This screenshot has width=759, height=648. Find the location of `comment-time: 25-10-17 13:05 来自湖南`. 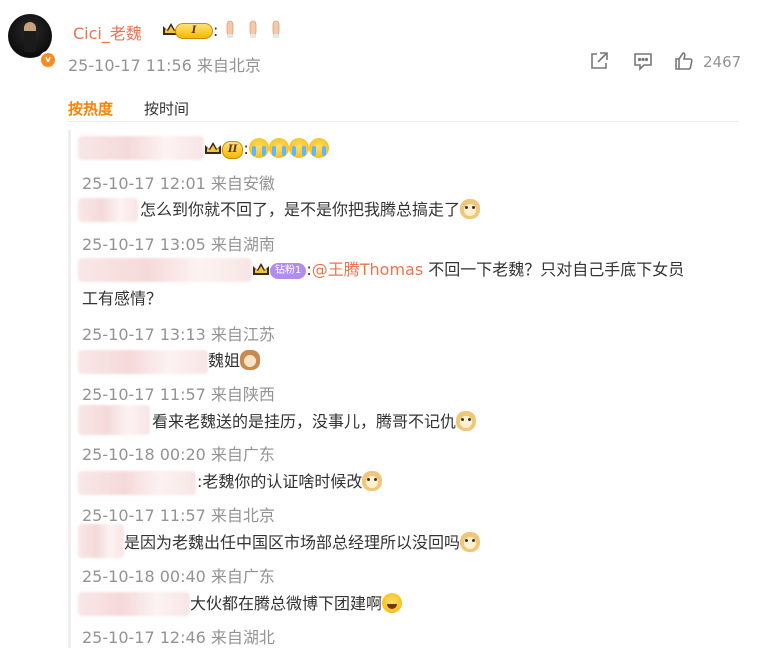

comment-time: 25-10-17 13:05 来自湖南 is located at coordinates (178, 244).